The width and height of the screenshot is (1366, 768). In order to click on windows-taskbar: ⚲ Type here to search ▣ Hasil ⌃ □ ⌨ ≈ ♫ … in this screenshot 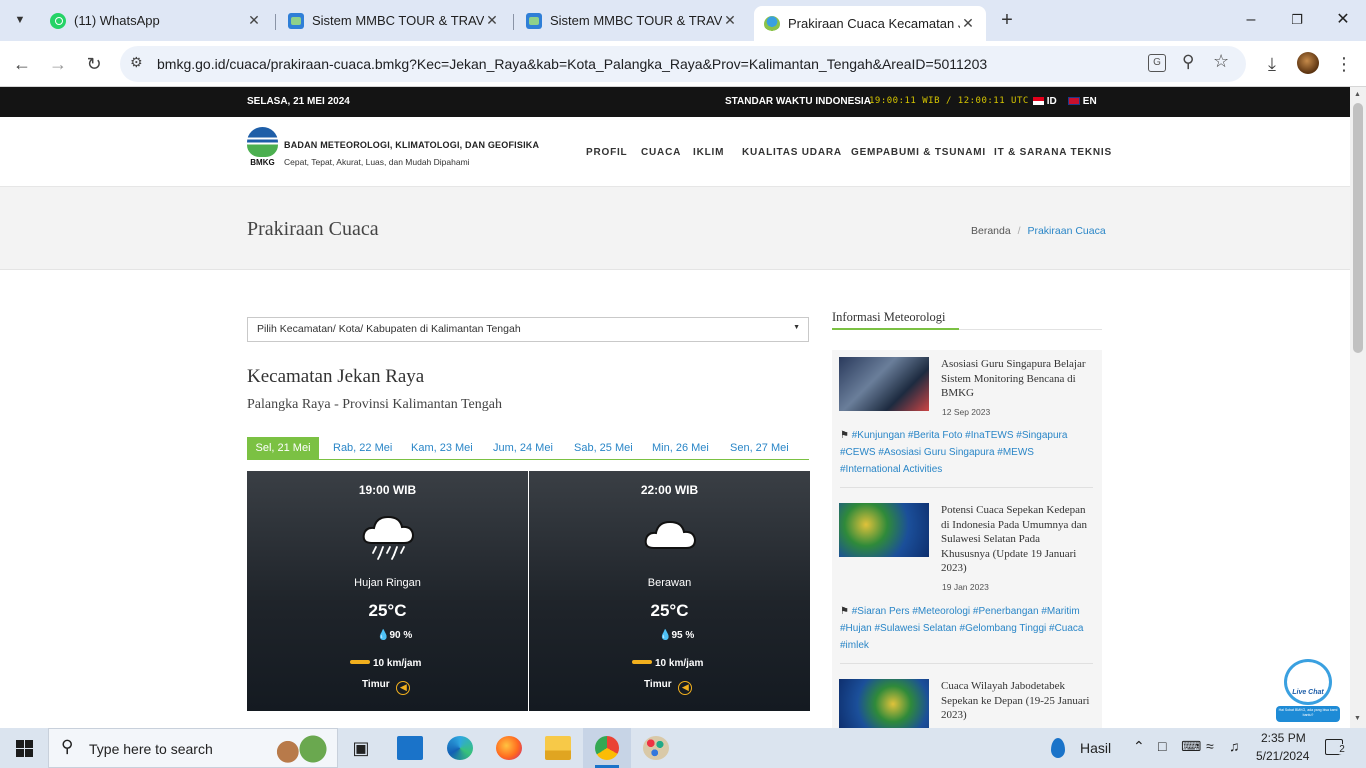, I will do `click(683, 748)`.